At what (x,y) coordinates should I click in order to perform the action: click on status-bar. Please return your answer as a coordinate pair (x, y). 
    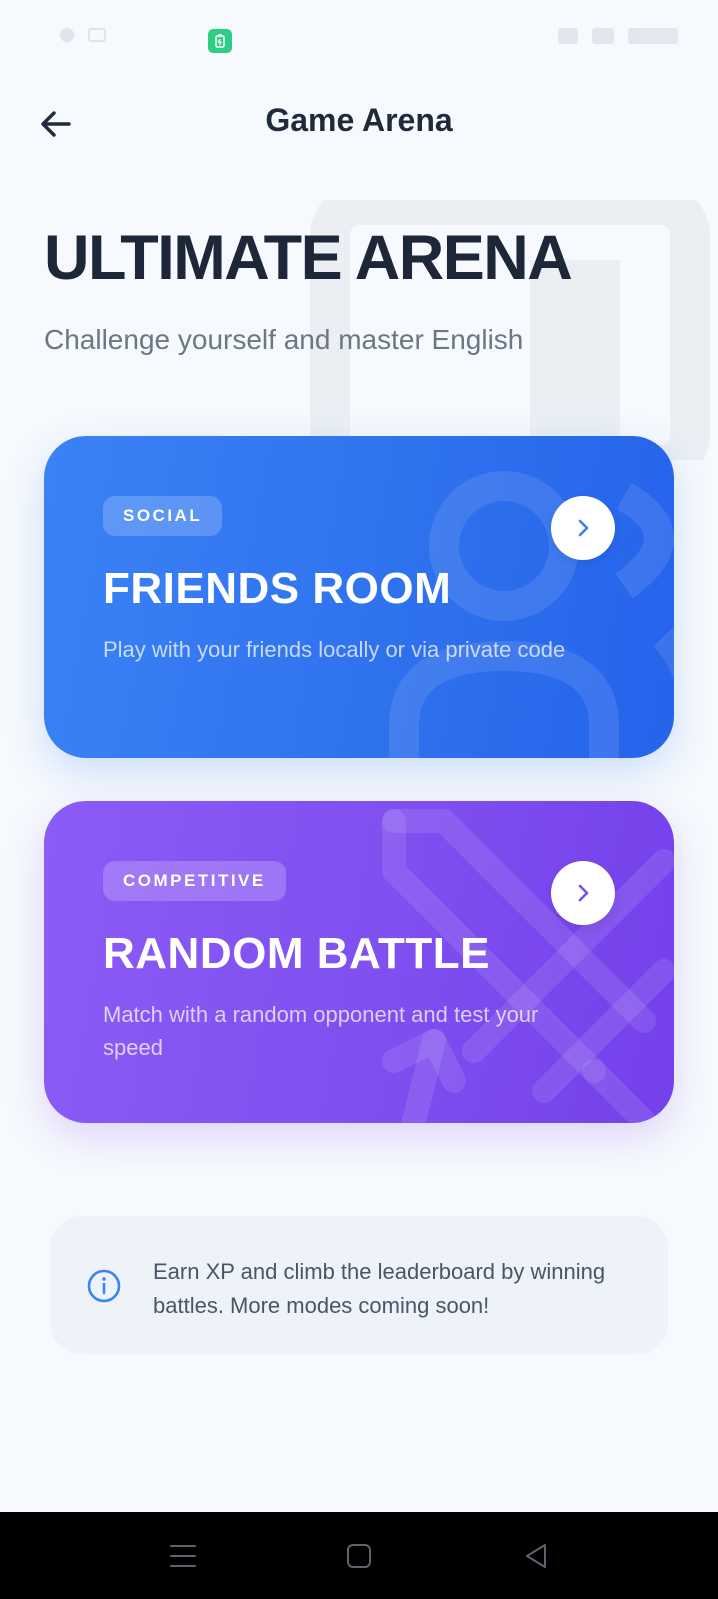
    Looking at the image, I should click on (359, 41).